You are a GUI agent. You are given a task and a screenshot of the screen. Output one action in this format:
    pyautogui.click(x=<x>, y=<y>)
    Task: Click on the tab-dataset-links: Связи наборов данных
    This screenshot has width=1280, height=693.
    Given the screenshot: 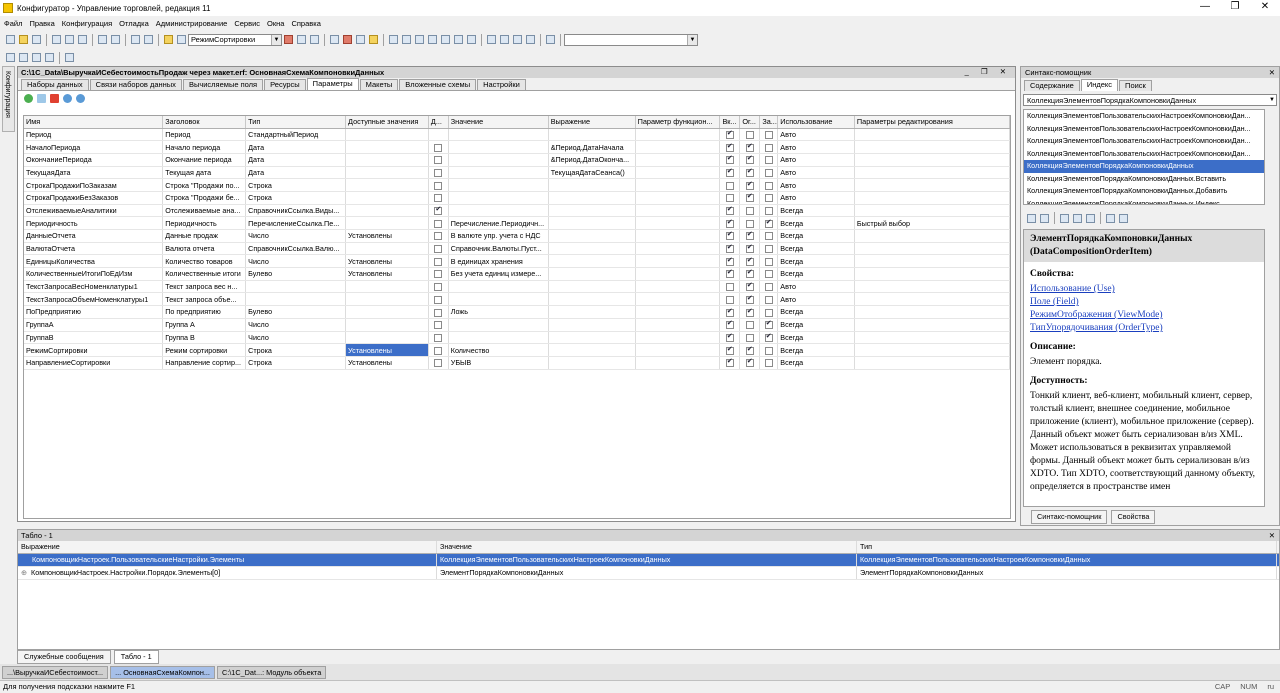 What is the action you would take?
    pyautogui.click(x=135, y=84)
    